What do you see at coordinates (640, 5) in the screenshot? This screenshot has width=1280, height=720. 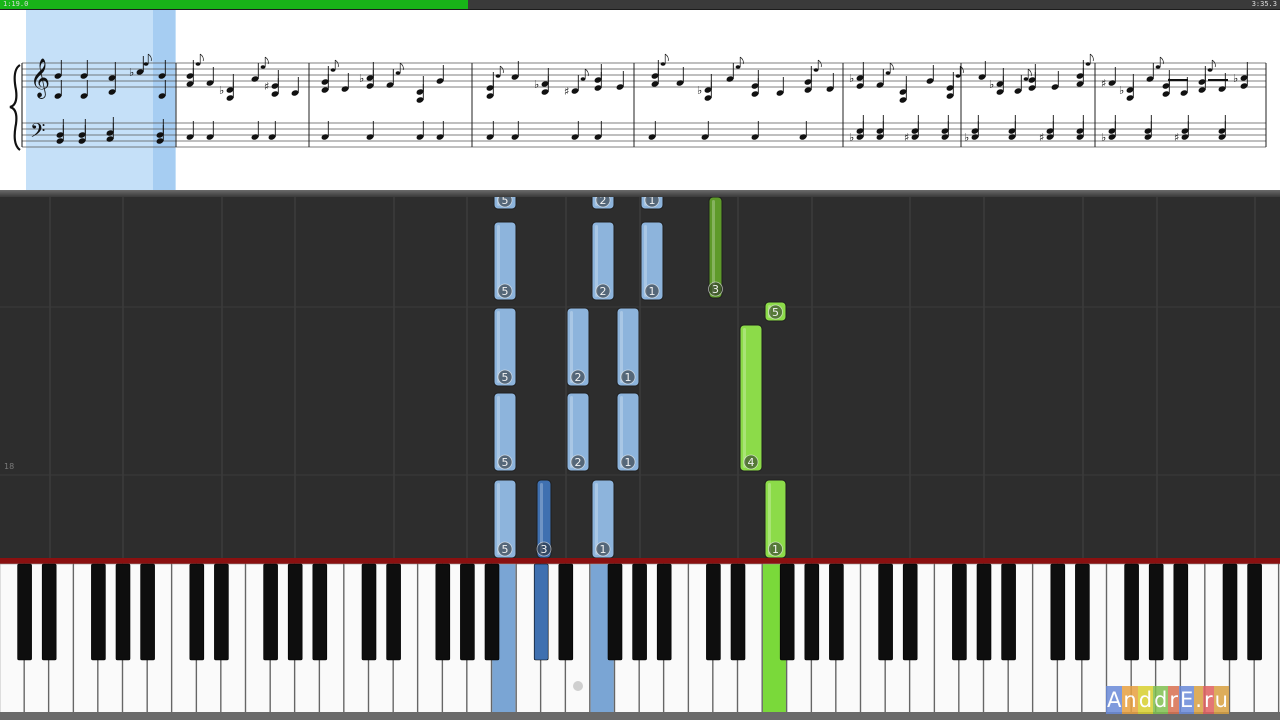 I see `playback-progress-bar: 1:19.0 3:35.3` at bounding box center [640, 5].